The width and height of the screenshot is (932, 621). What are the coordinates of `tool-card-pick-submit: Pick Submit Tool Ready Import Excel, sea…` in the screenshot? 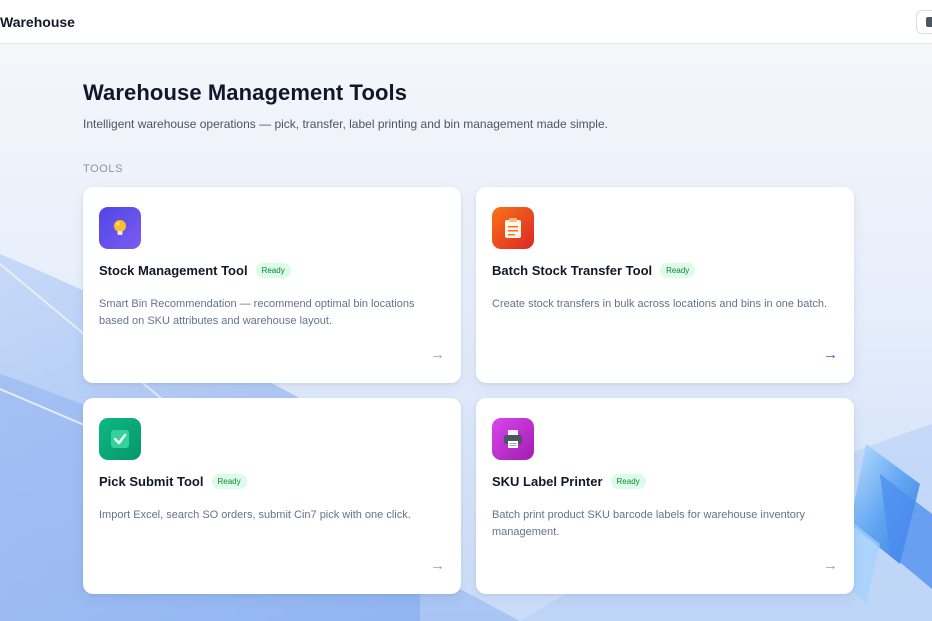 It's located at (272, 496).